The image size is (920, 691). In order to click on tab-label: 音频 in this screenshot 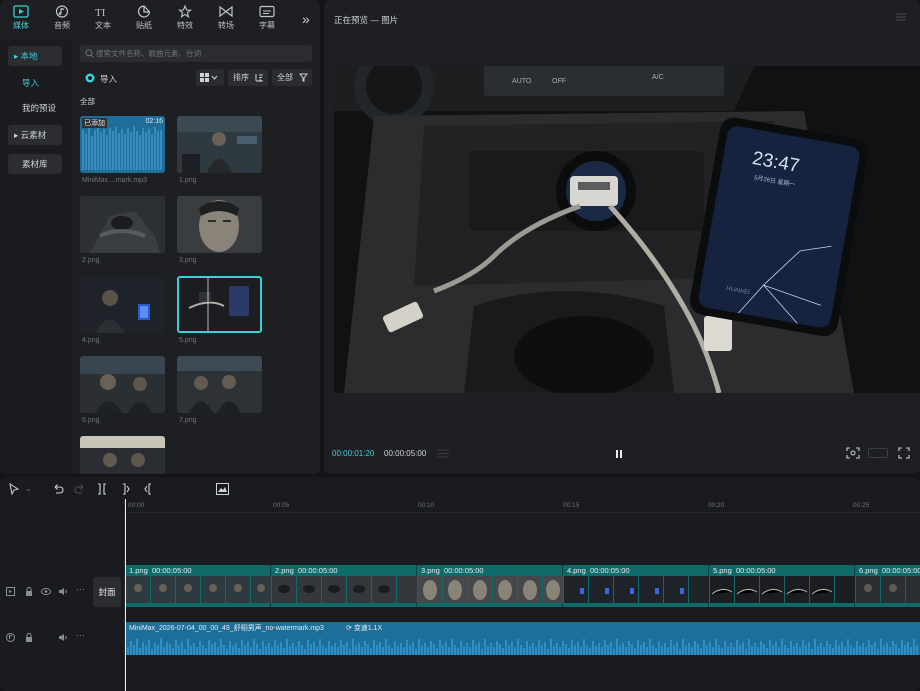, I will do `click(62, 25)`.